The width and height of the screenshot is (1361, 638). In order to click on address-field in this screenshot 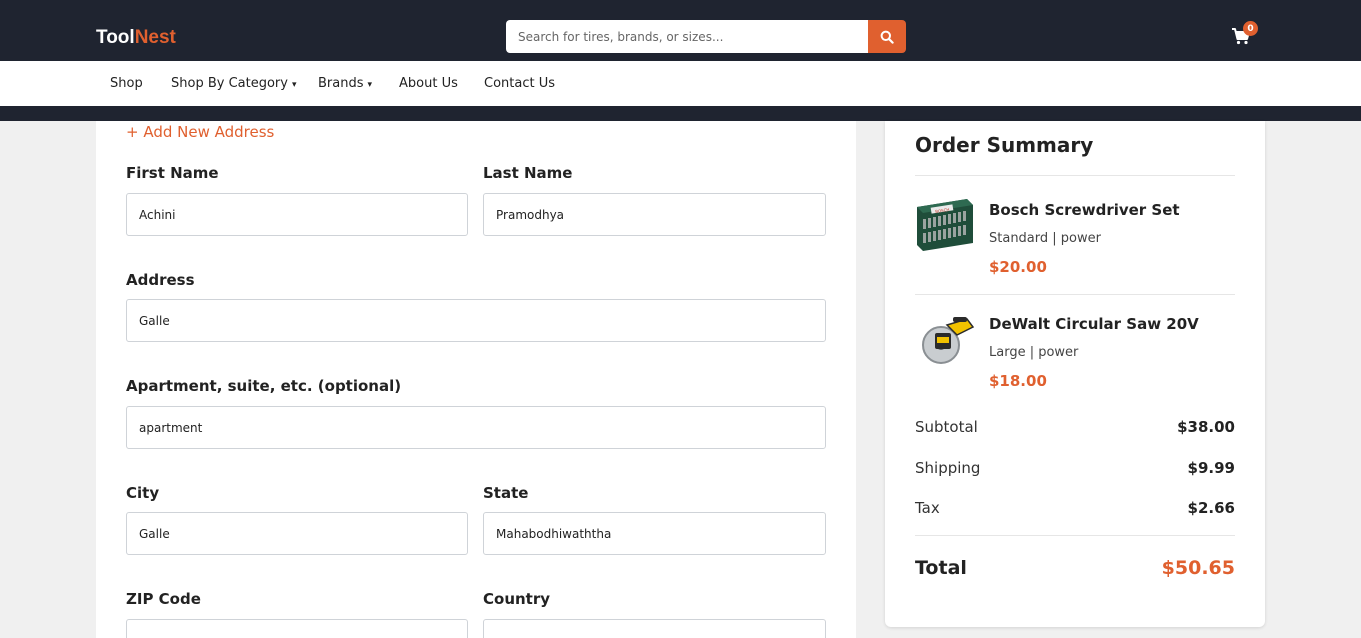, I will do `click(476, 320)`.